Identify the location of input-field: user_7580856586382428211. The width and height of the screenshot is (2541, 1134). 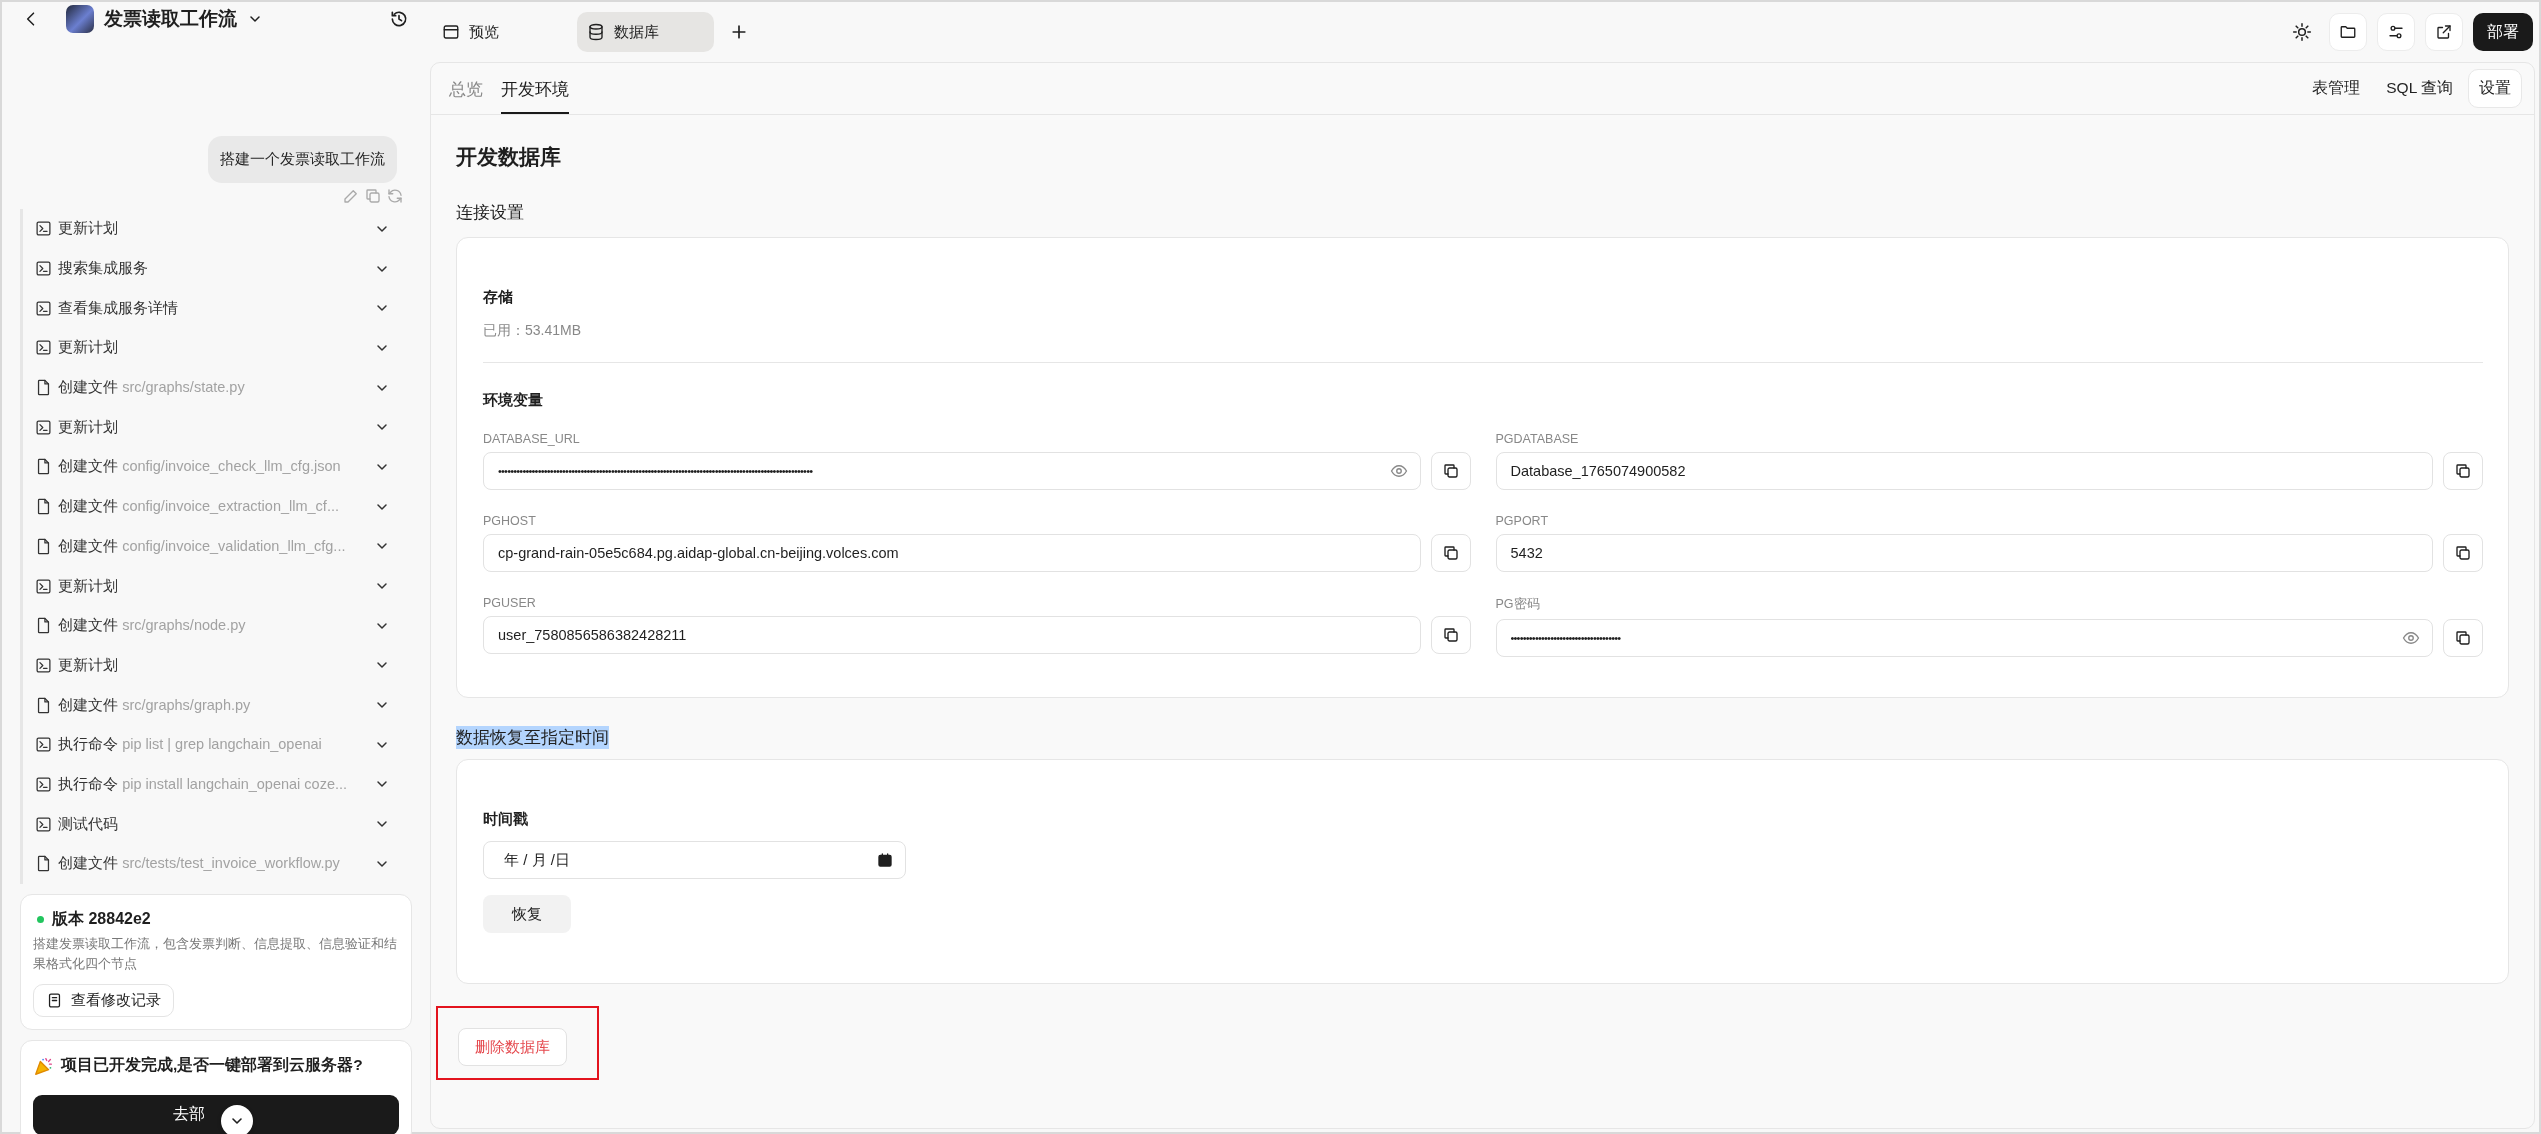
(952, 635).